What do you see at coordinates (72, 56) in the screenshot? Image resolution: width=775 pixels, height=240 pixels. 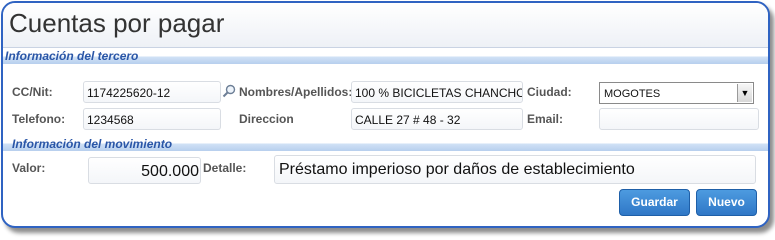 I see `section-label-tercero: Información del tercero` at bounding box center [72, 56].